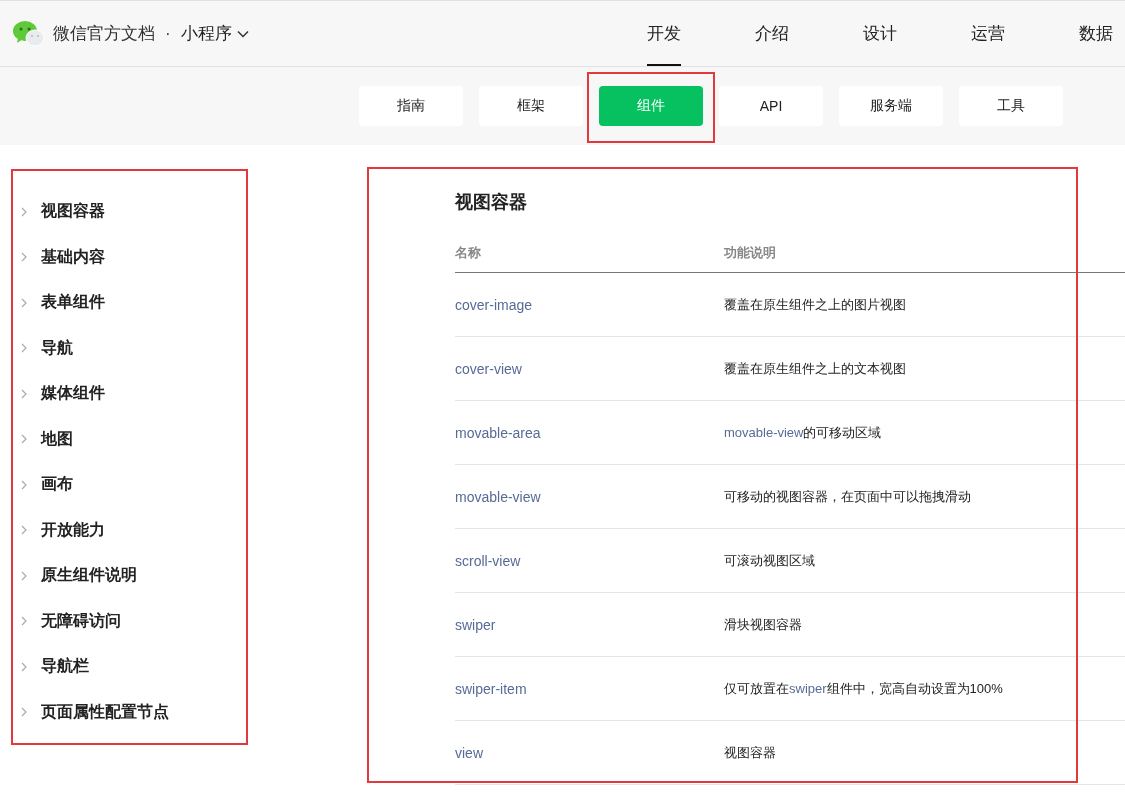 The width and height of the screenshot is (1125, 793). What do you see at coordinates (73, 394) in the screenshot?
I see `sidebar-item: 媒体组件` at bounding box center [73, 394].